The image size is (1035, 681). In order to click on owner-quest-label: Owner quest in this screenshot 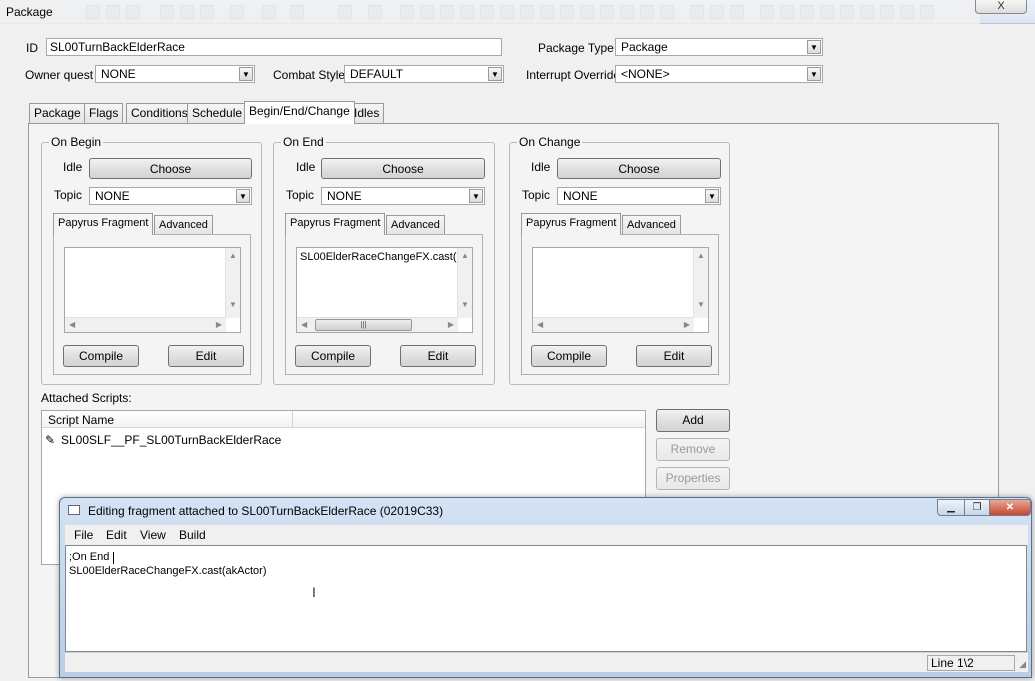, I will do `click(59, 75)`.